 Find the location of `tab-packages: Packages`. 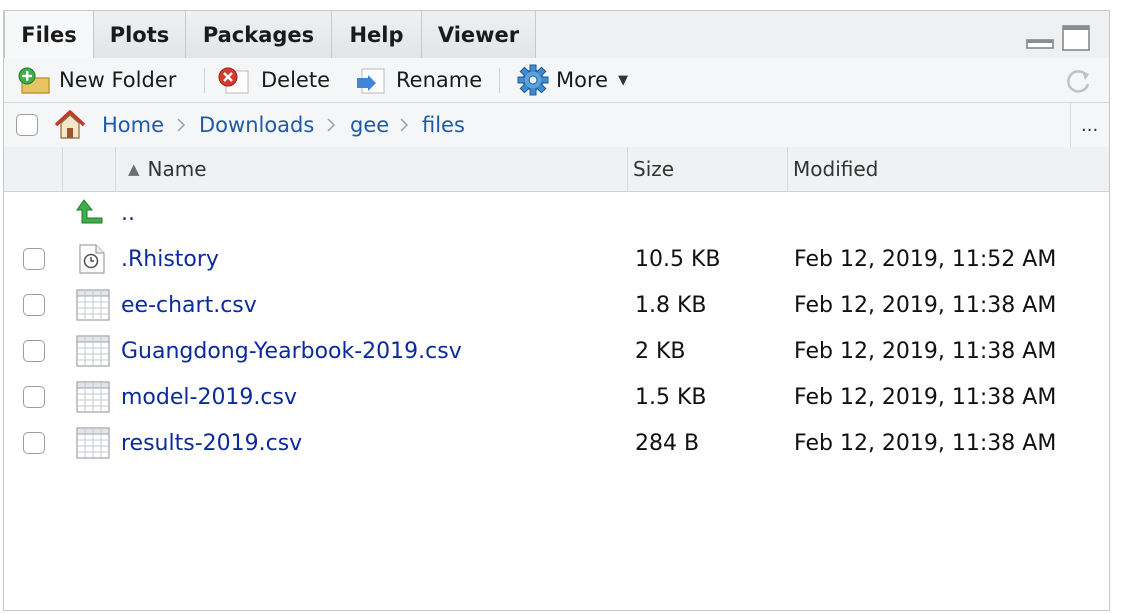

tab-packages: Packages is located at coordinates (259, 34).